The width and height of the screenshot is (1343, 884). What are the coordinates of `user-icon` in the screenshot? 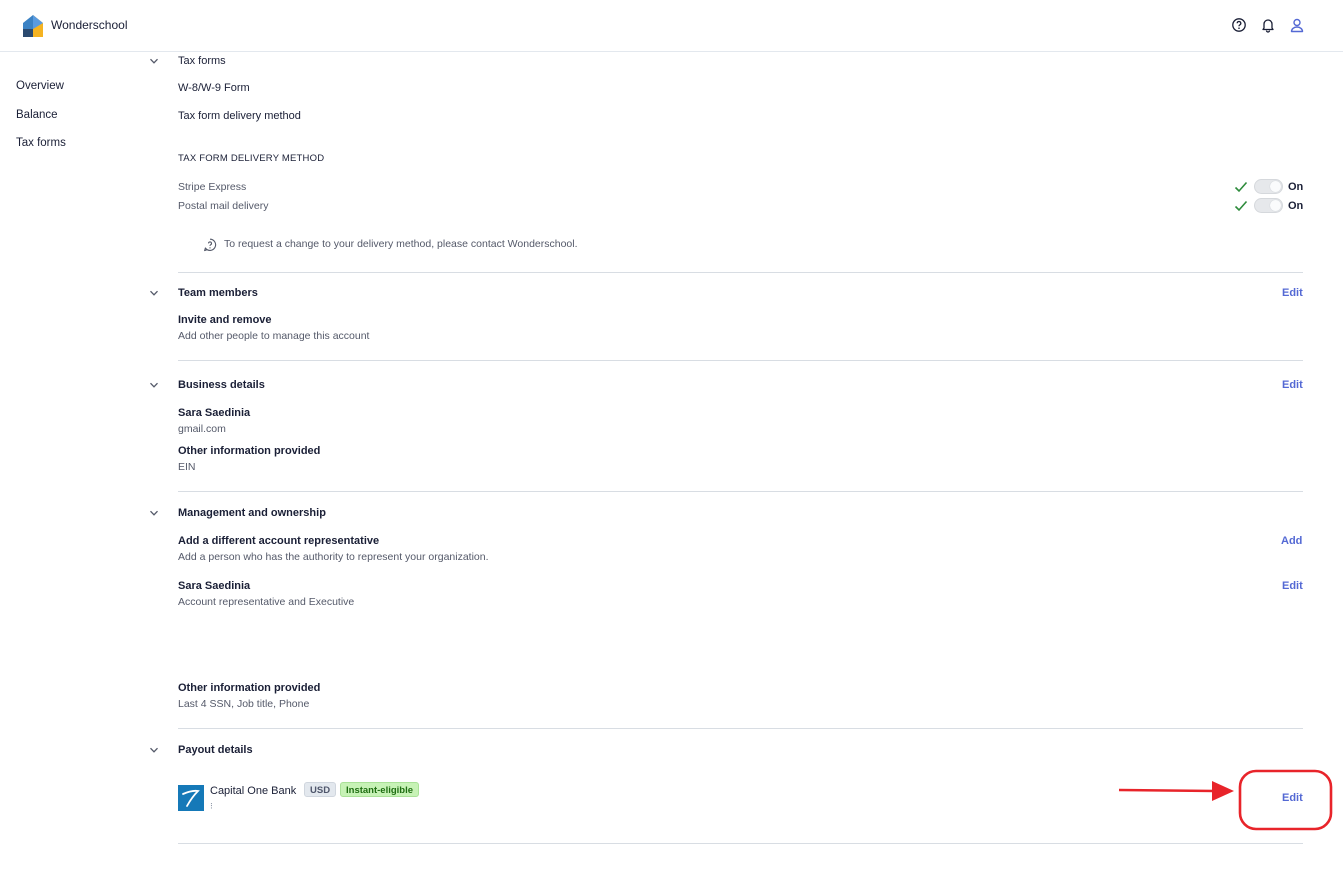 It's located at (1297, 25).